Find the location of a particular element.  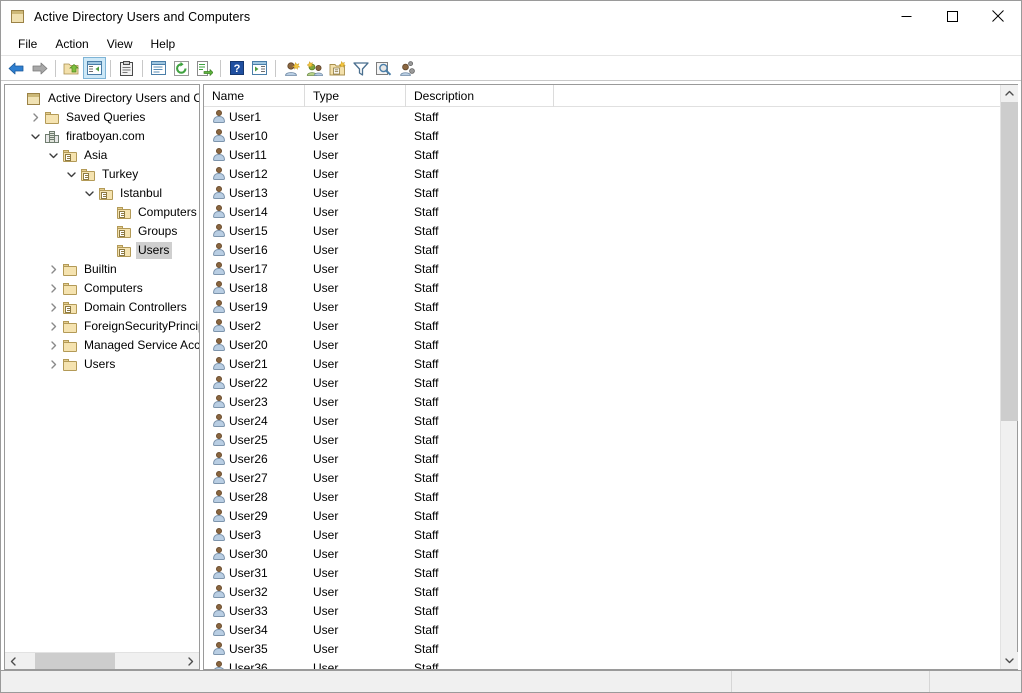

forward-icon is located at coordinates (39, 68).